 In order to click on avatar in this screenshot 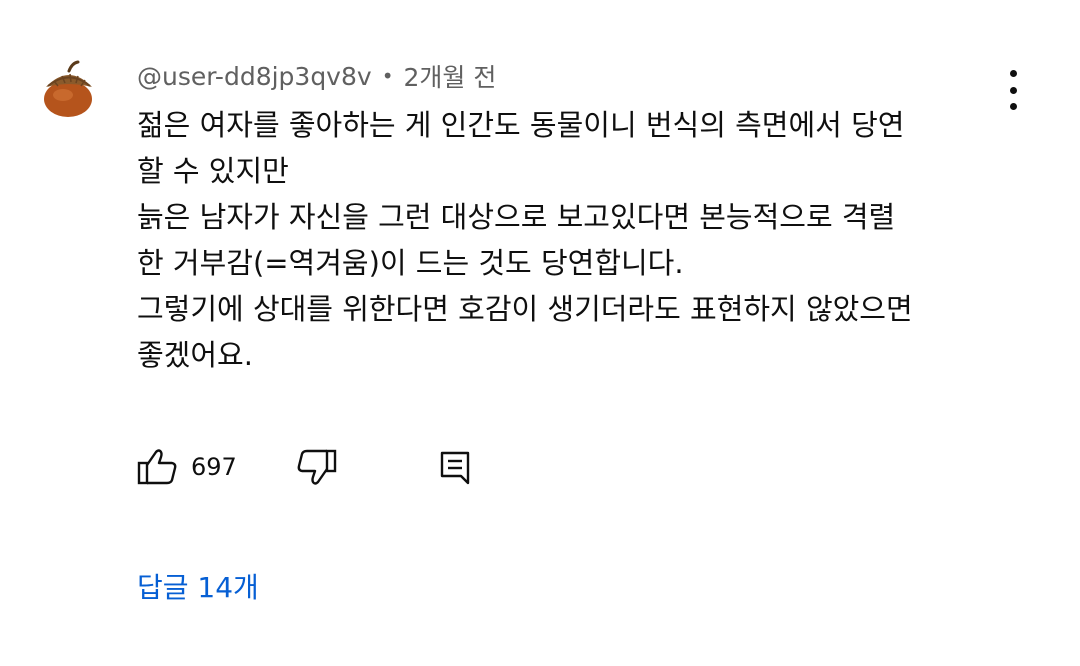, I will do `click(69, 90)`.